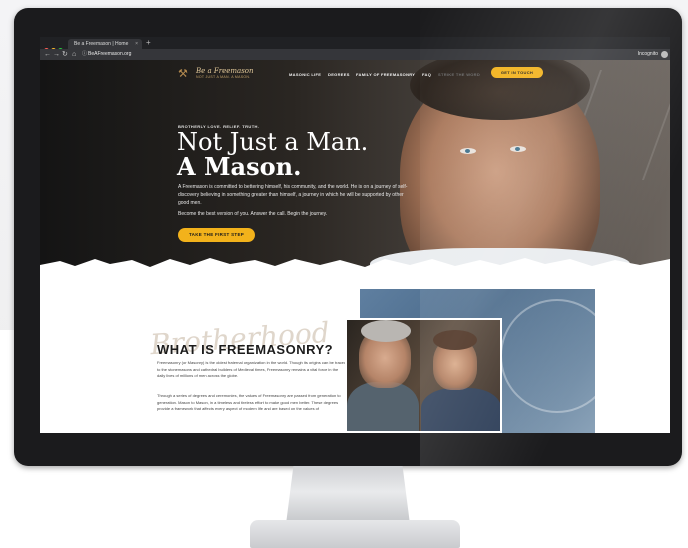 The width and height of the screenshot is (688, 548). I want to click on back-arrow-icon: ←, so click(47, 54).